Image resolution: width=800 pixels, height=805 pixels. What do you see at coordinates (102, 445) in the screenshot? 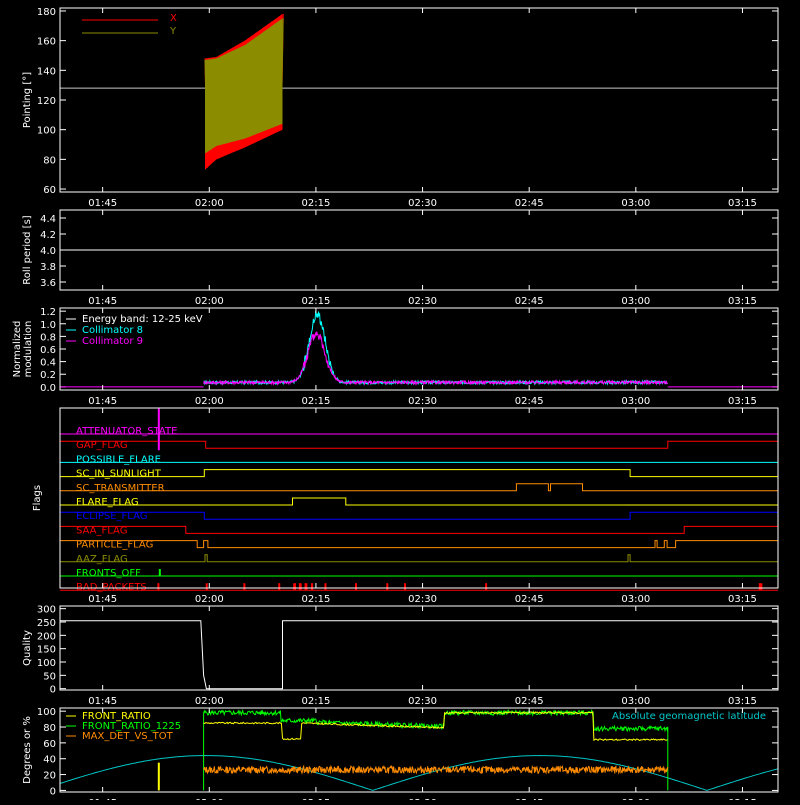
I see `flag-label-gap-flag: GAP_FLAG` at bounding box center [102, 445].